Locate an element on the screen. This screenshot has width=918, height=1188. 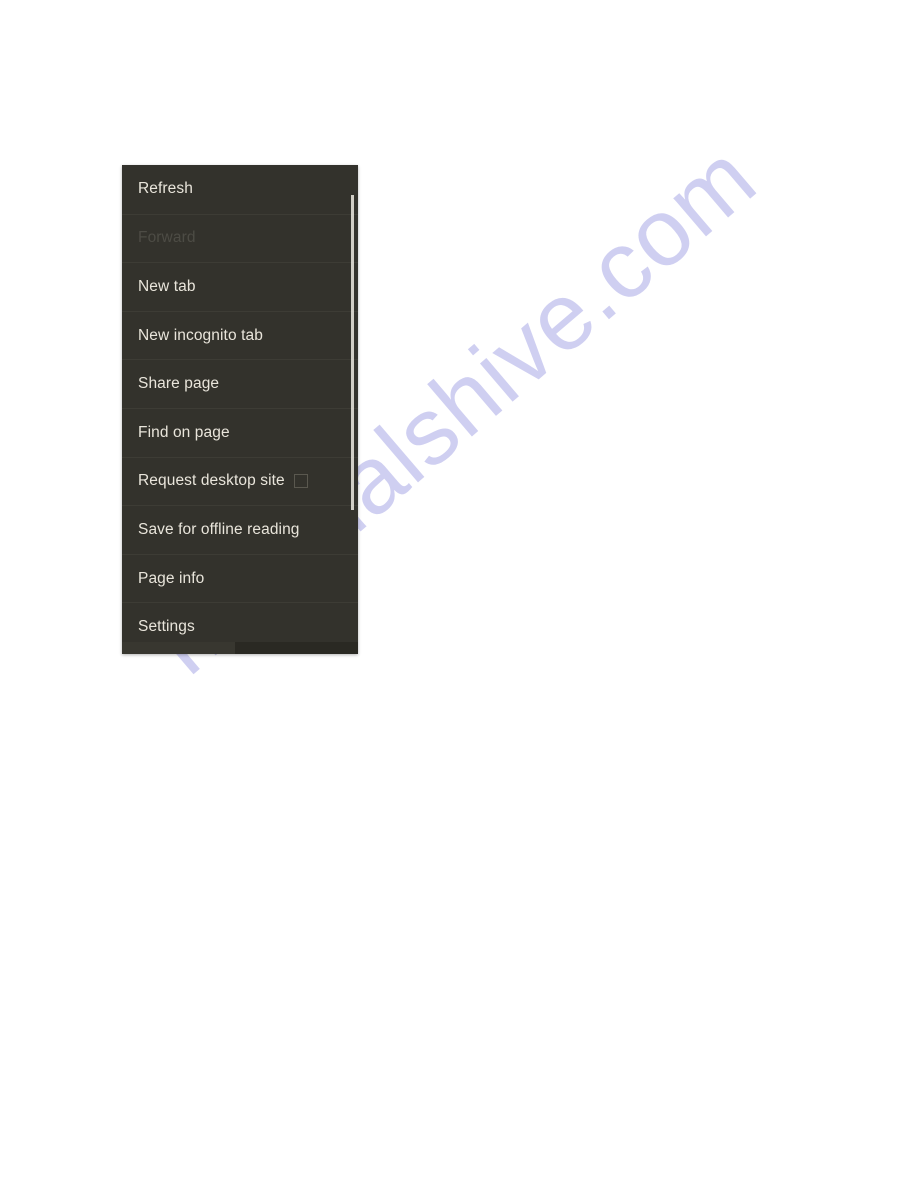
menu-item-new-incognito-tab: New incognito tab is located at coordinates (240, 335).